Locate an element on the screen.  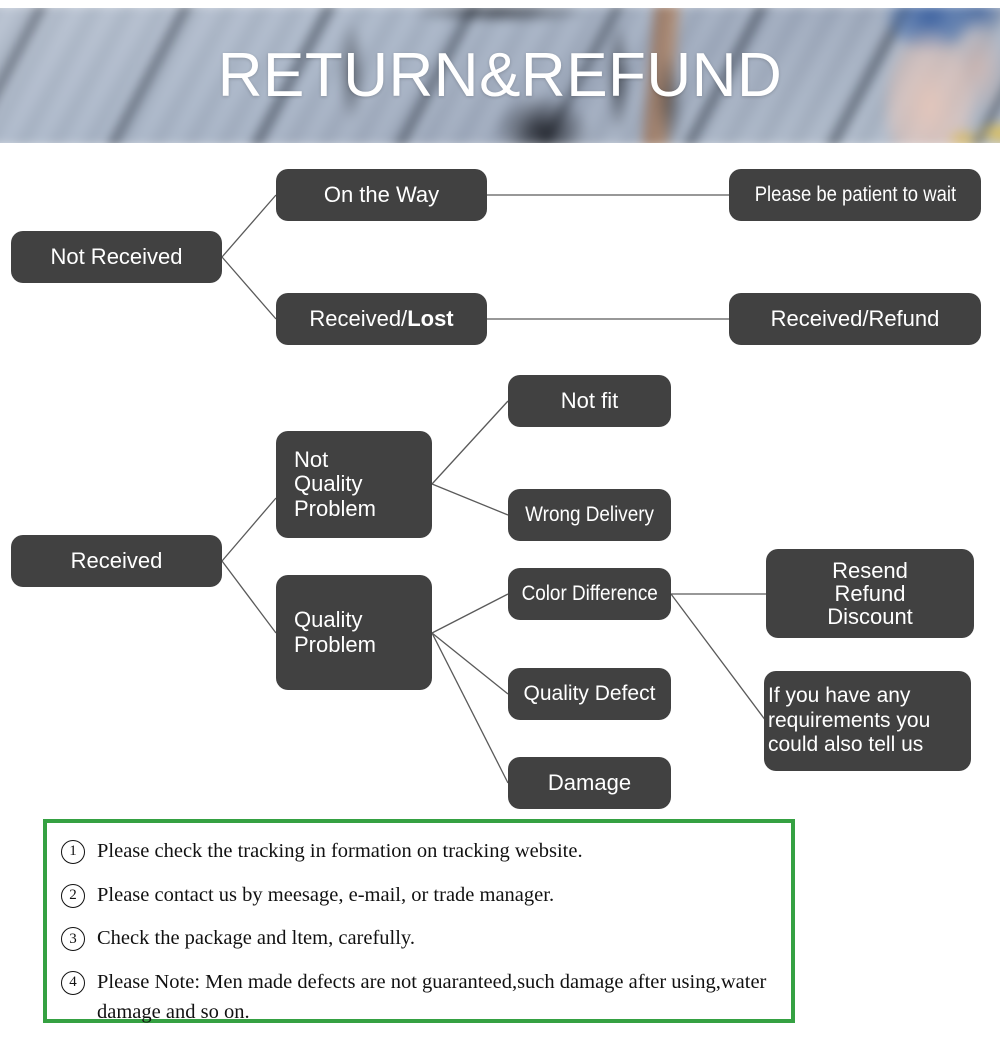
node-received-refund-label: Received/Refund is located at coordinates (855, 318).